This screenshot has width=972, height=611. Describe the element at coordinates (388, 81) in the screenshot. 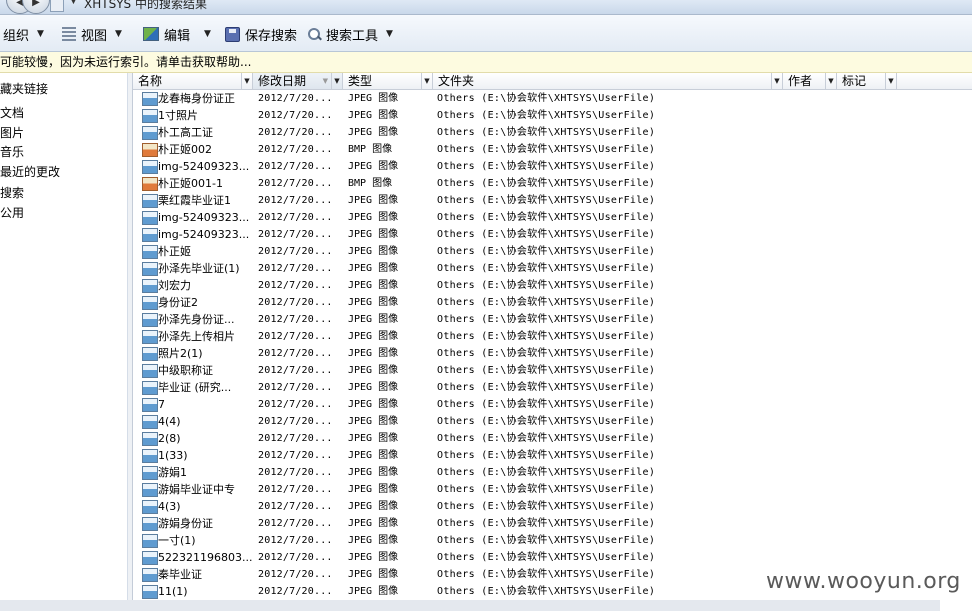

I see `column-header-type: 类型 ▼` at that location.